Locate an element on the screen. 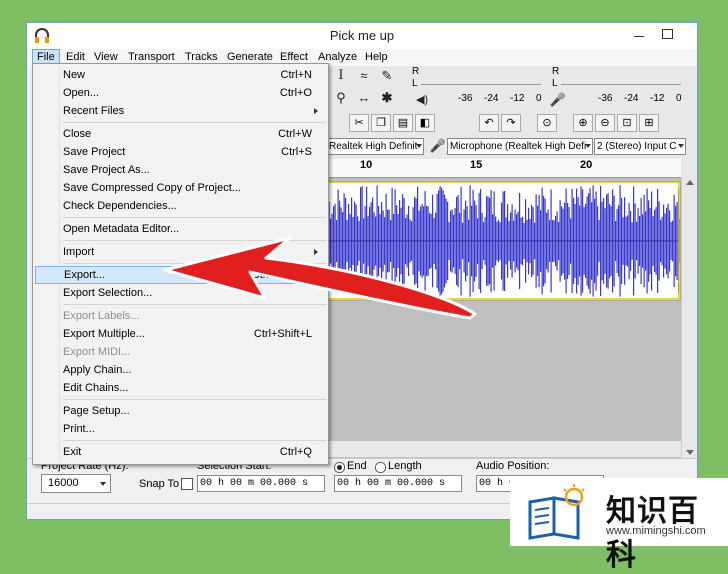 The image size is (728, 574). red-arrow is located at coordinates (320, 278).